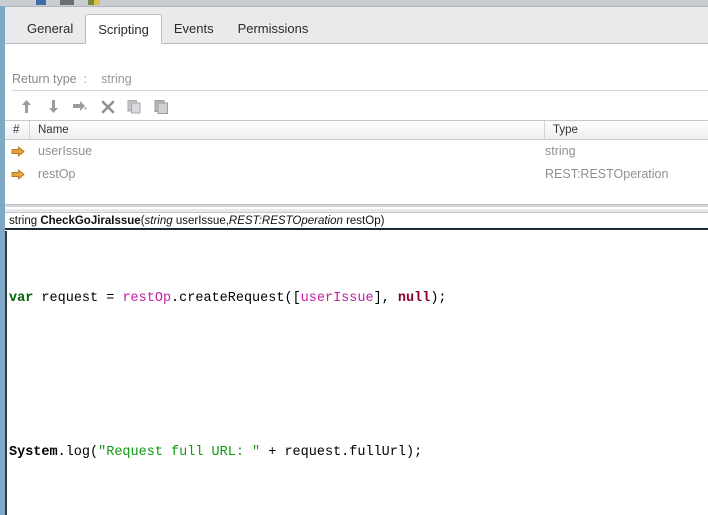 The image size is (708, 515). I want to click on delete-parameter-button, so click(107, 106).